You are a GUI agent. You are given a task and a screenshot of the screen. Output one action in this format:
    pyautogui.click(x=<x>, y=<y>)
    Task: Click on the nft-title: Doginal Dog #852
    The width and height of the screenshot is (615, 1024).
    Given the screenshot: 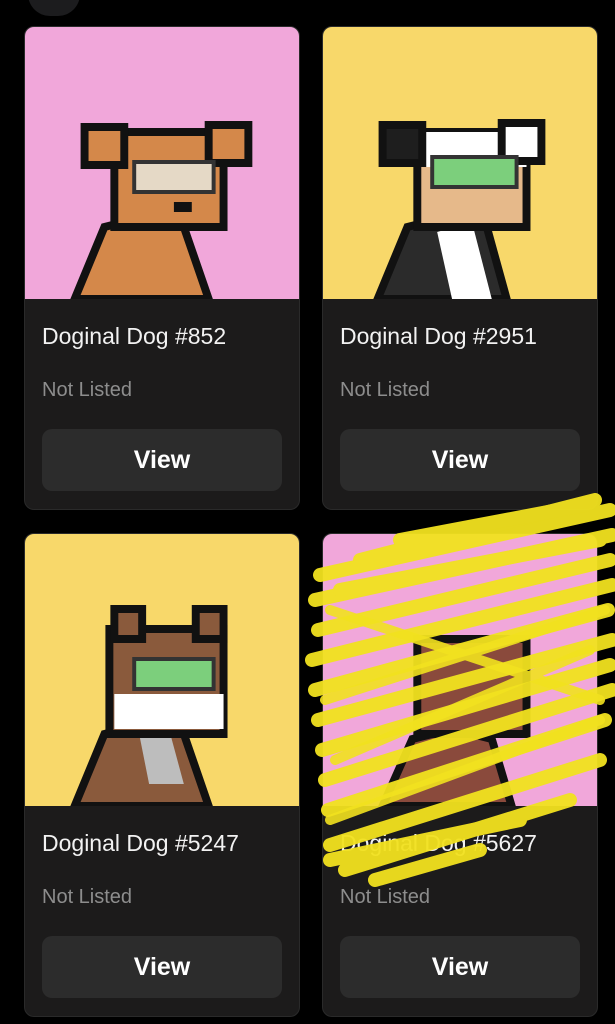 What is the action you would take?
    pyautogui.click(x=134, y=336)
    